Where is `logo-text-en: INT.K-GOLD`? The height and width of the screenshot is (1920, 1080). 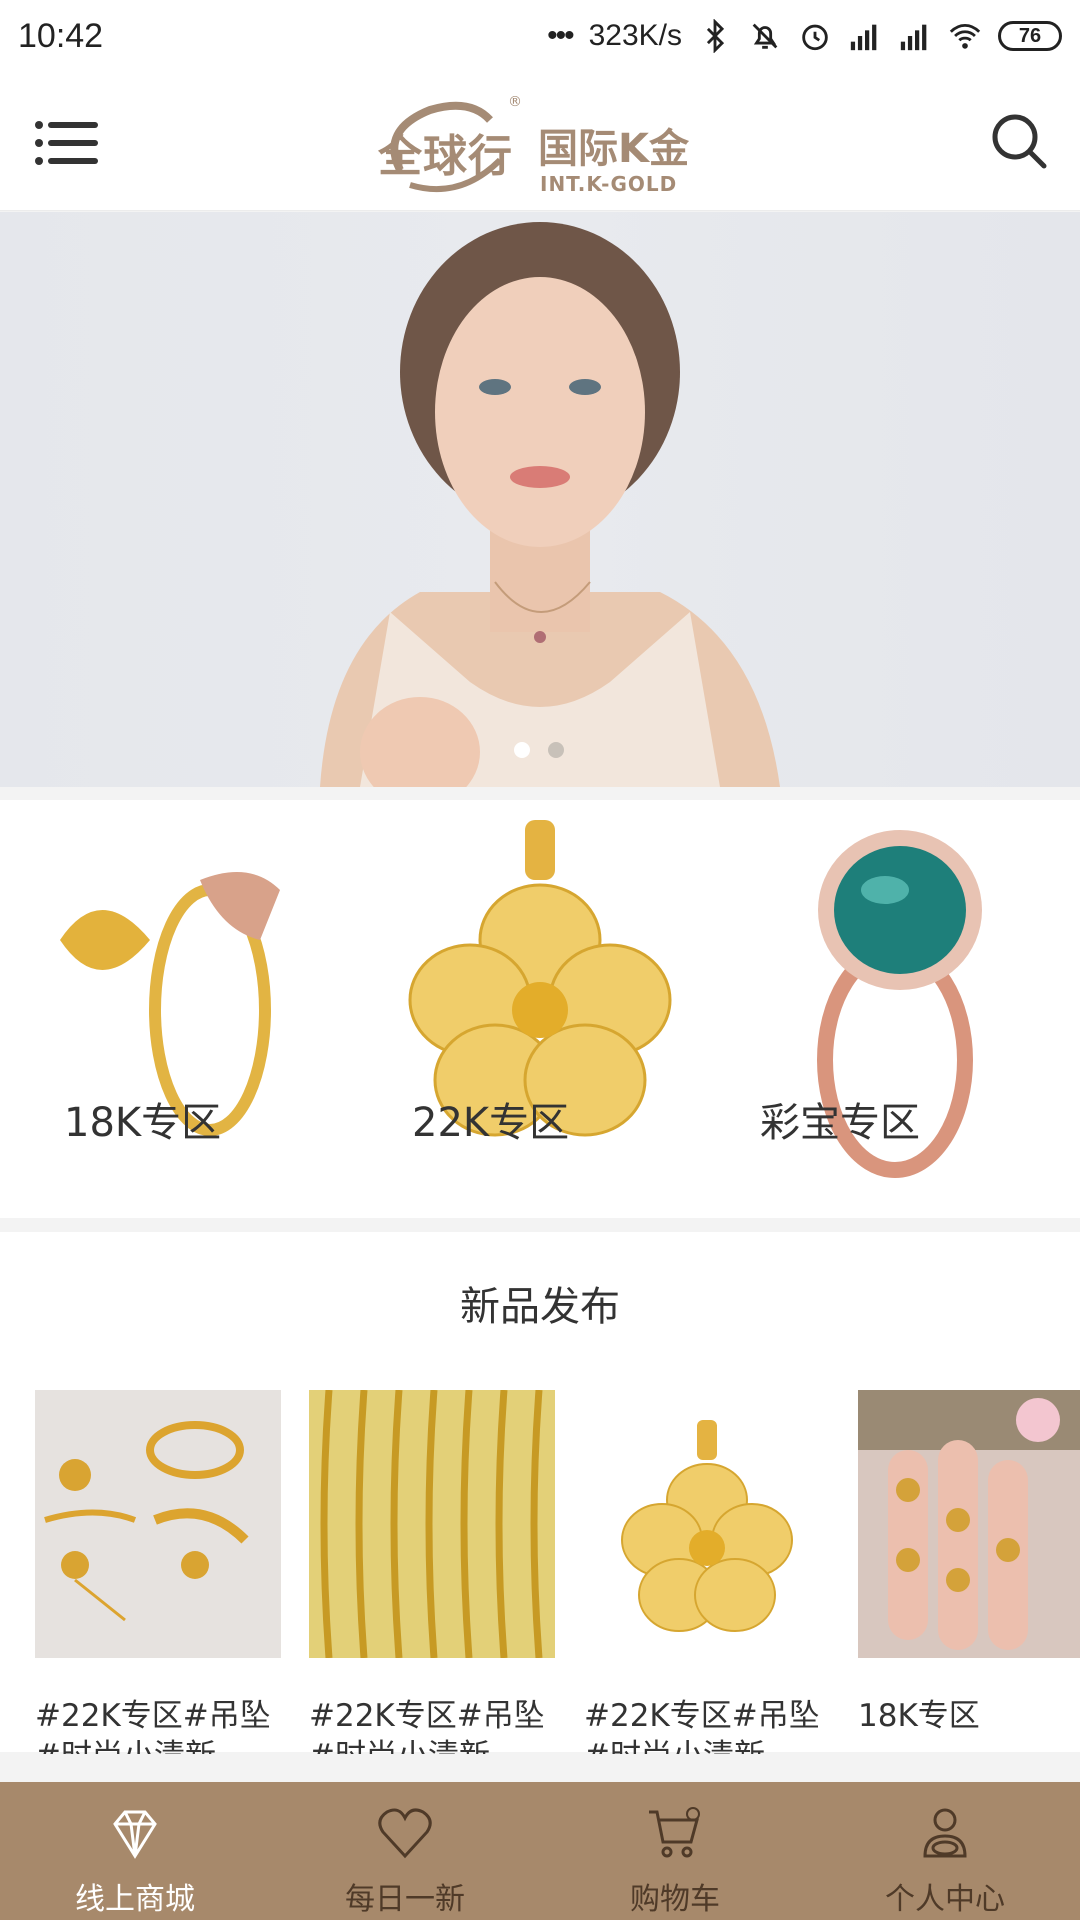 logo-text-en: INT.K-GOLD is located at coordinates (609, 184).